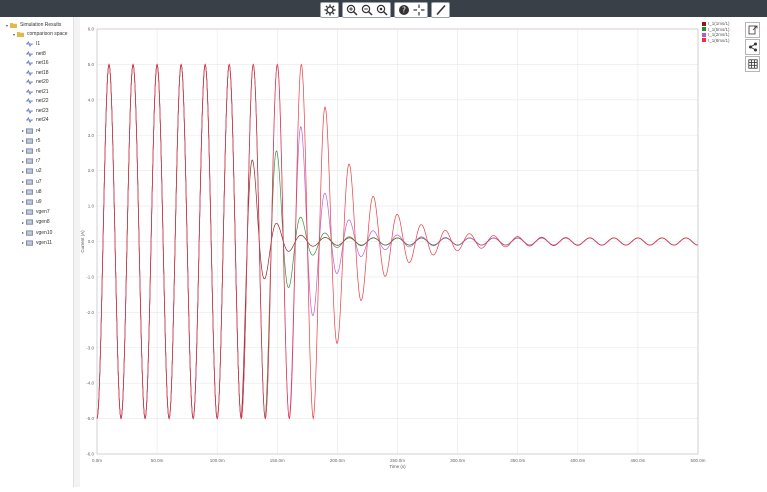 The image size is (767, 492). I want to click on tree-signal-item-label: net24, so click(42, 120).